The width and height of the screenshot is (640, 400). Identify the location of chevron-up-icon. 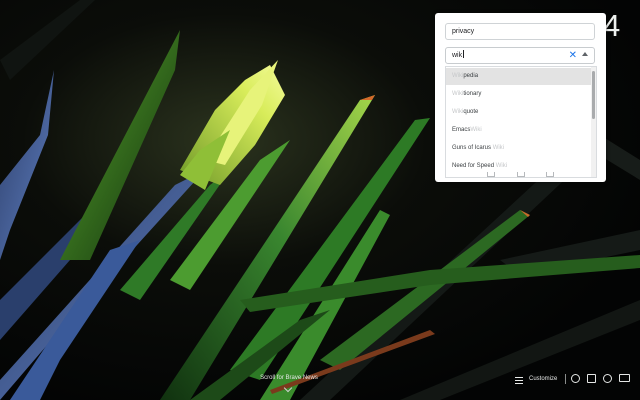
(585, 54).